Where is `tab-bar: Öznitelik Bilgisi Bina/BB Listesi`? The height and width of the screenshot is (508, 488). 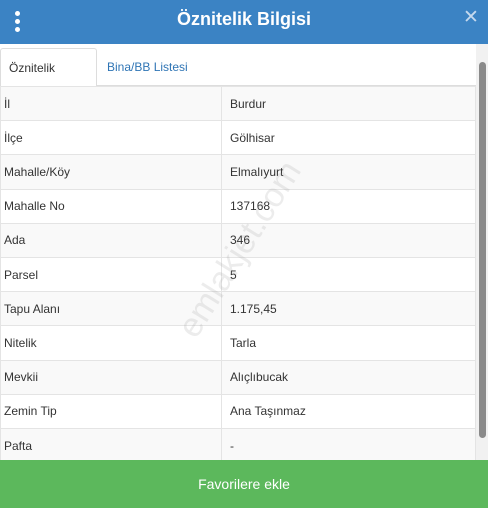 tab-bar: Öznitelik Bilgisi Bina/BB Listesi is located at coordinates (238, 78).